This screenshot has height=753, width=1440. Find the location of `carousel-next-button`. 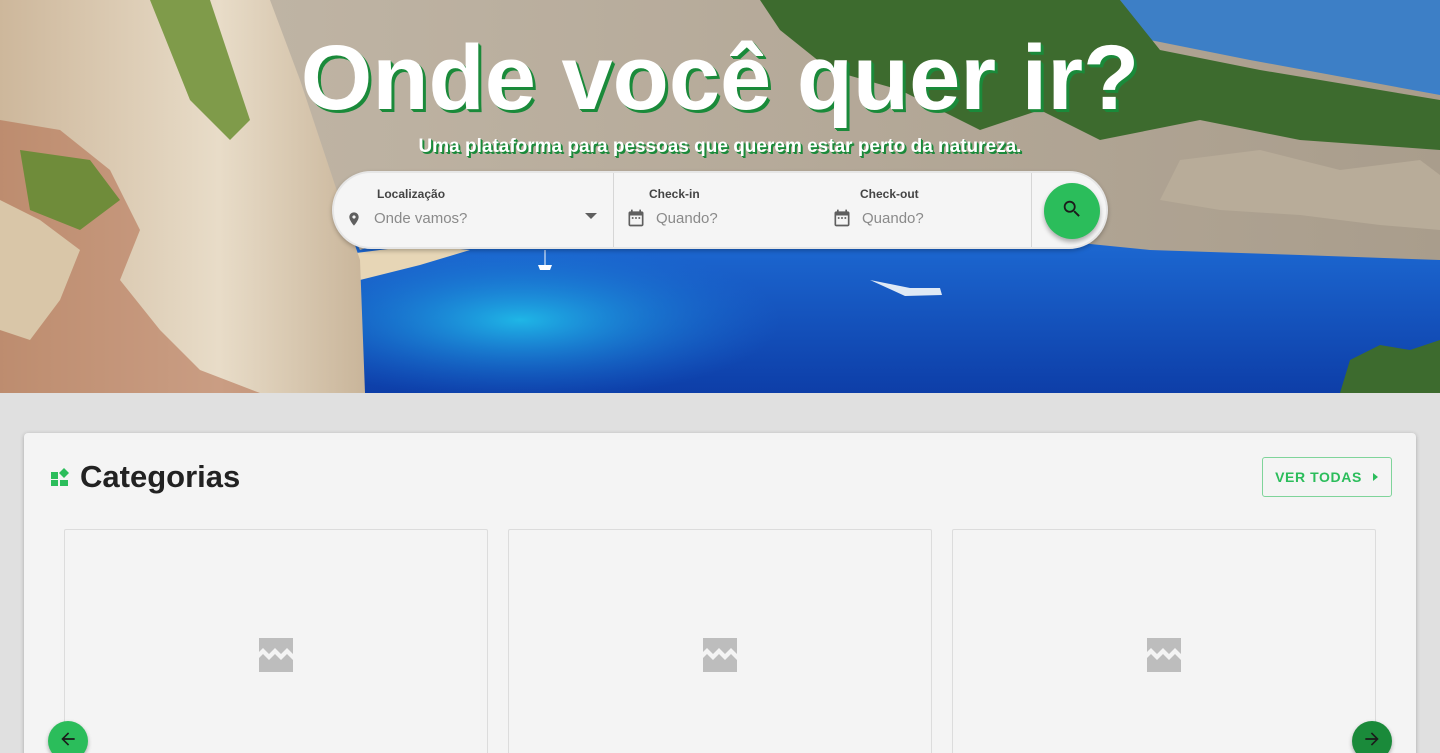

carousel-next-button is located at coordinates (1372, 737).